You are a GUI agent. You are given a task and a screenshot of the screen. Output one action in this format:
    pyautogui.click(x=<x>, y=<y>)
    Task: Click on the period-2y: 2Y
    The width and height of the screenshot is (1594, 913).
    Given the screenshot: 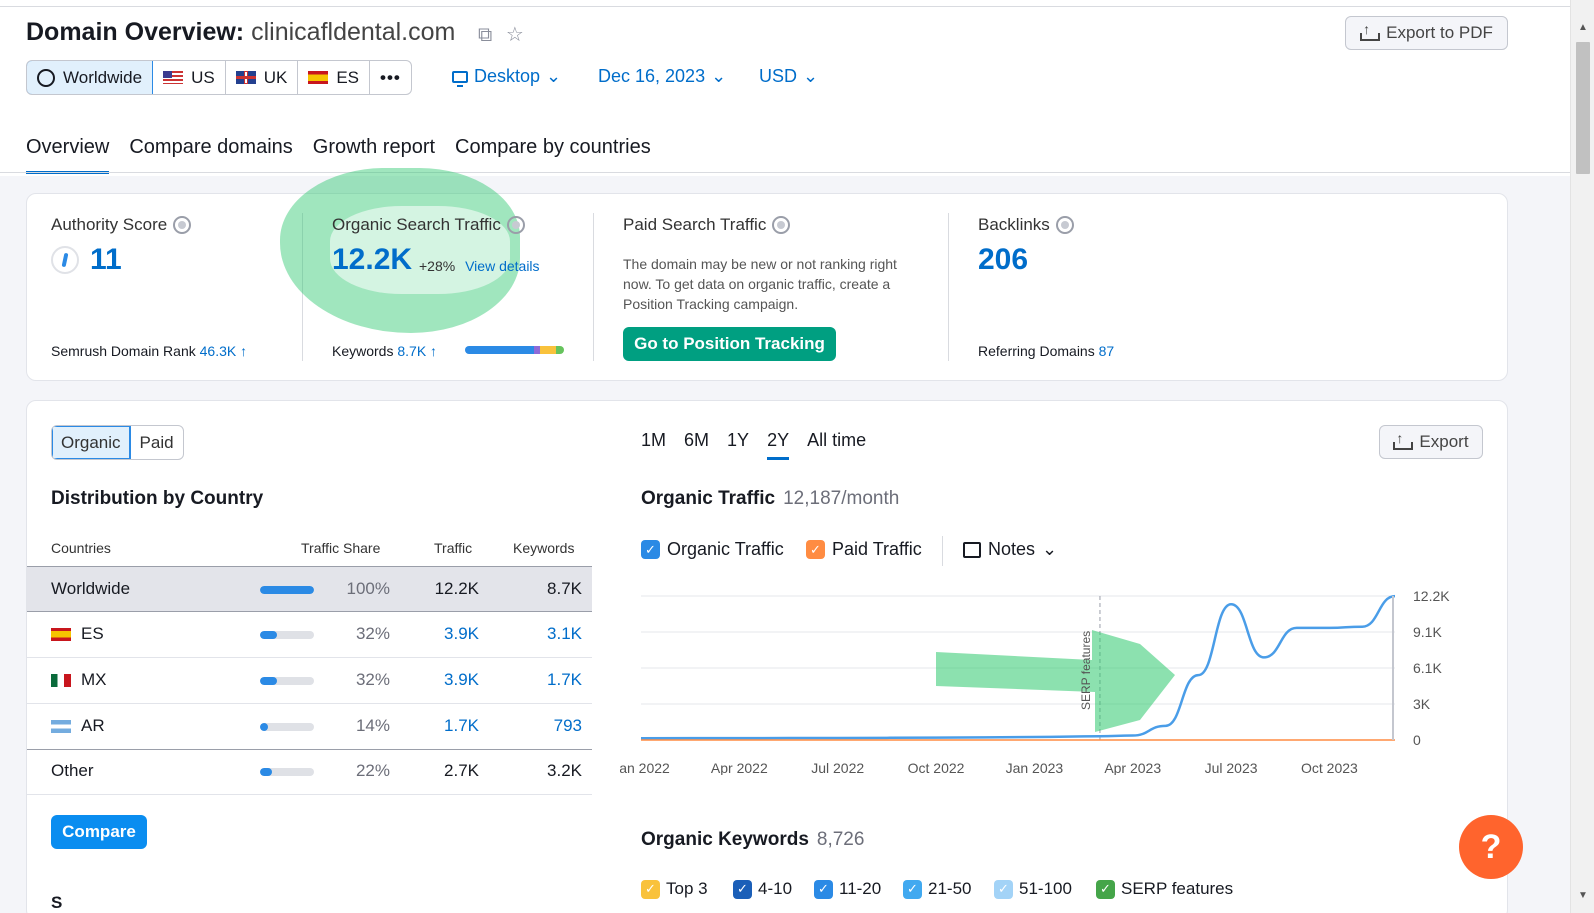 What is the action you would take?
    pyautogui.click(x=778, y=445)
    